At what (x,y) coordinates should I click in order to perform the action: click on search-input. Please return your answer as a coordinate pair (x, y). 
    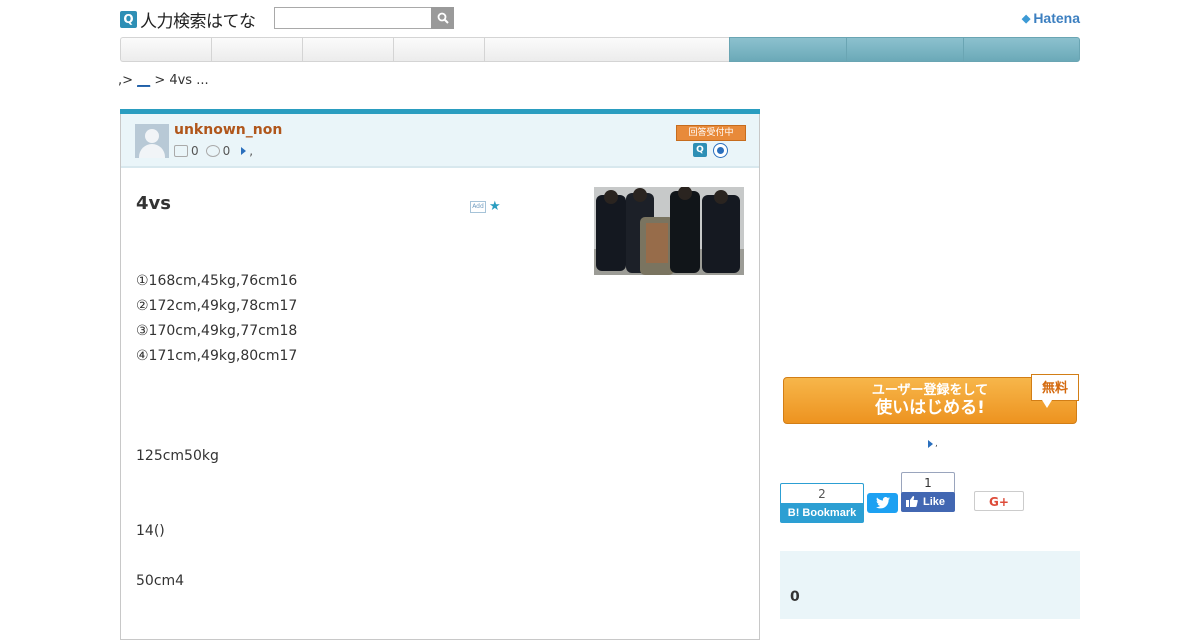
    Looking at the image, I should click on (354, 18).